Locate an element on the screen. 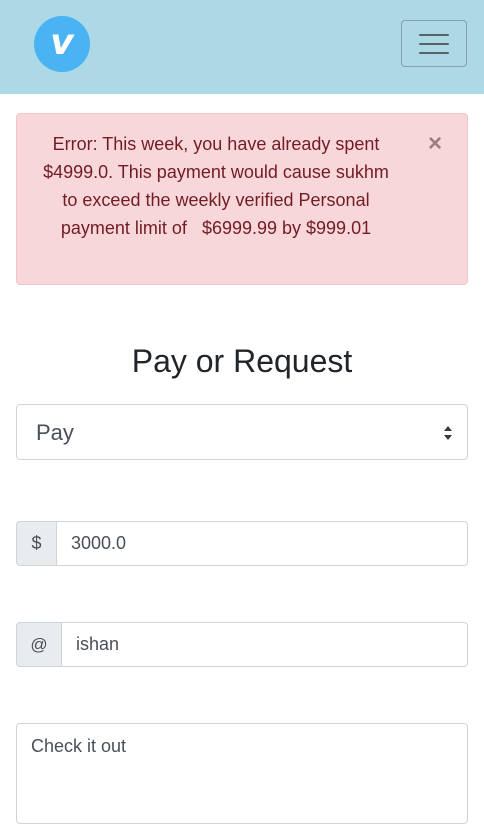  at-addon: @ is located at coordinates (39, 644).